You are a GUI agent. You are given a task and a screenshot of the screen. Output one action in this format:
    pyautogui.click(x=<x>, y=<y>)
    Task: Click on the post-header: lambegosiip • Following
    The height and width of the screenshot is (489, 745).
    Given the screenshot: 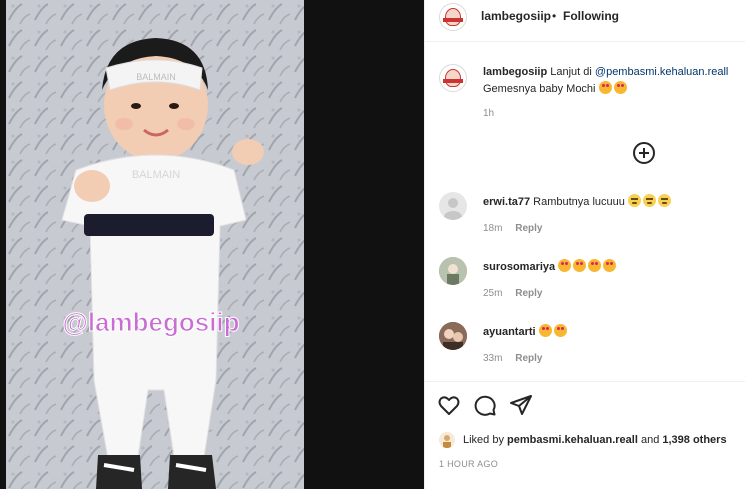 What is the action you would take?
    pyautogui.click(x=585, y=21)
    